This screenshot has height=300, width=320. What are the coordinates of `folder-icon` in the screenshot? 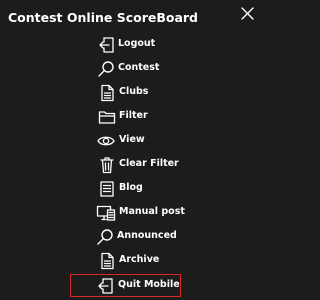 It's located at (107, 117).